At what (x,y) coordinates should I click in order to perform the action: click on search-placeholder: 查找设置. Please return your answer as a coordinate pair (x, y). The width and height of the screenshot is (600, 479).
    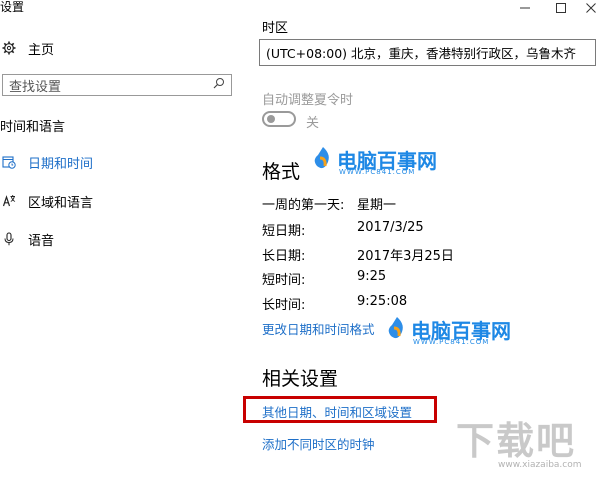
    Looking at the image, I should click on (35, 87).